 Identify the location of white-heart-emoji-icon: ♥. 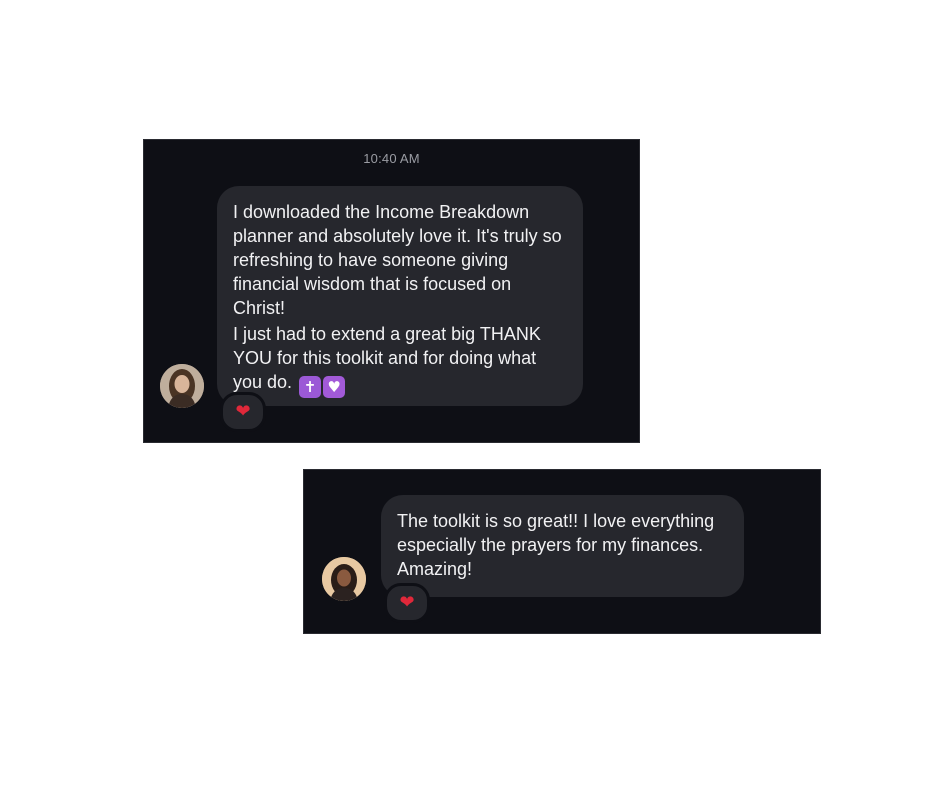
(334, 387).